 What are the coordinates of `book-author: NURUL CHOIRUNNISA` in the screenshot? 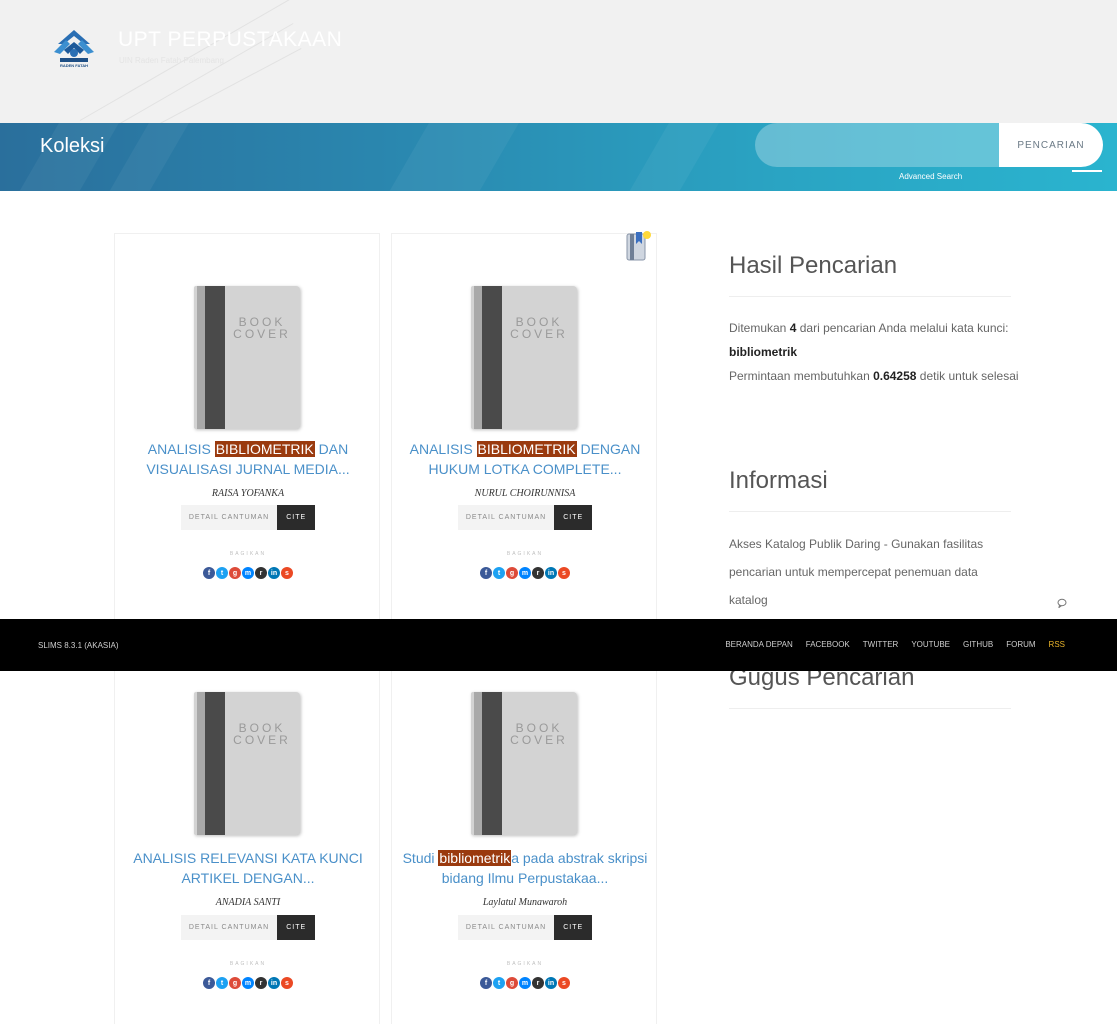 It's located at (525, 493).